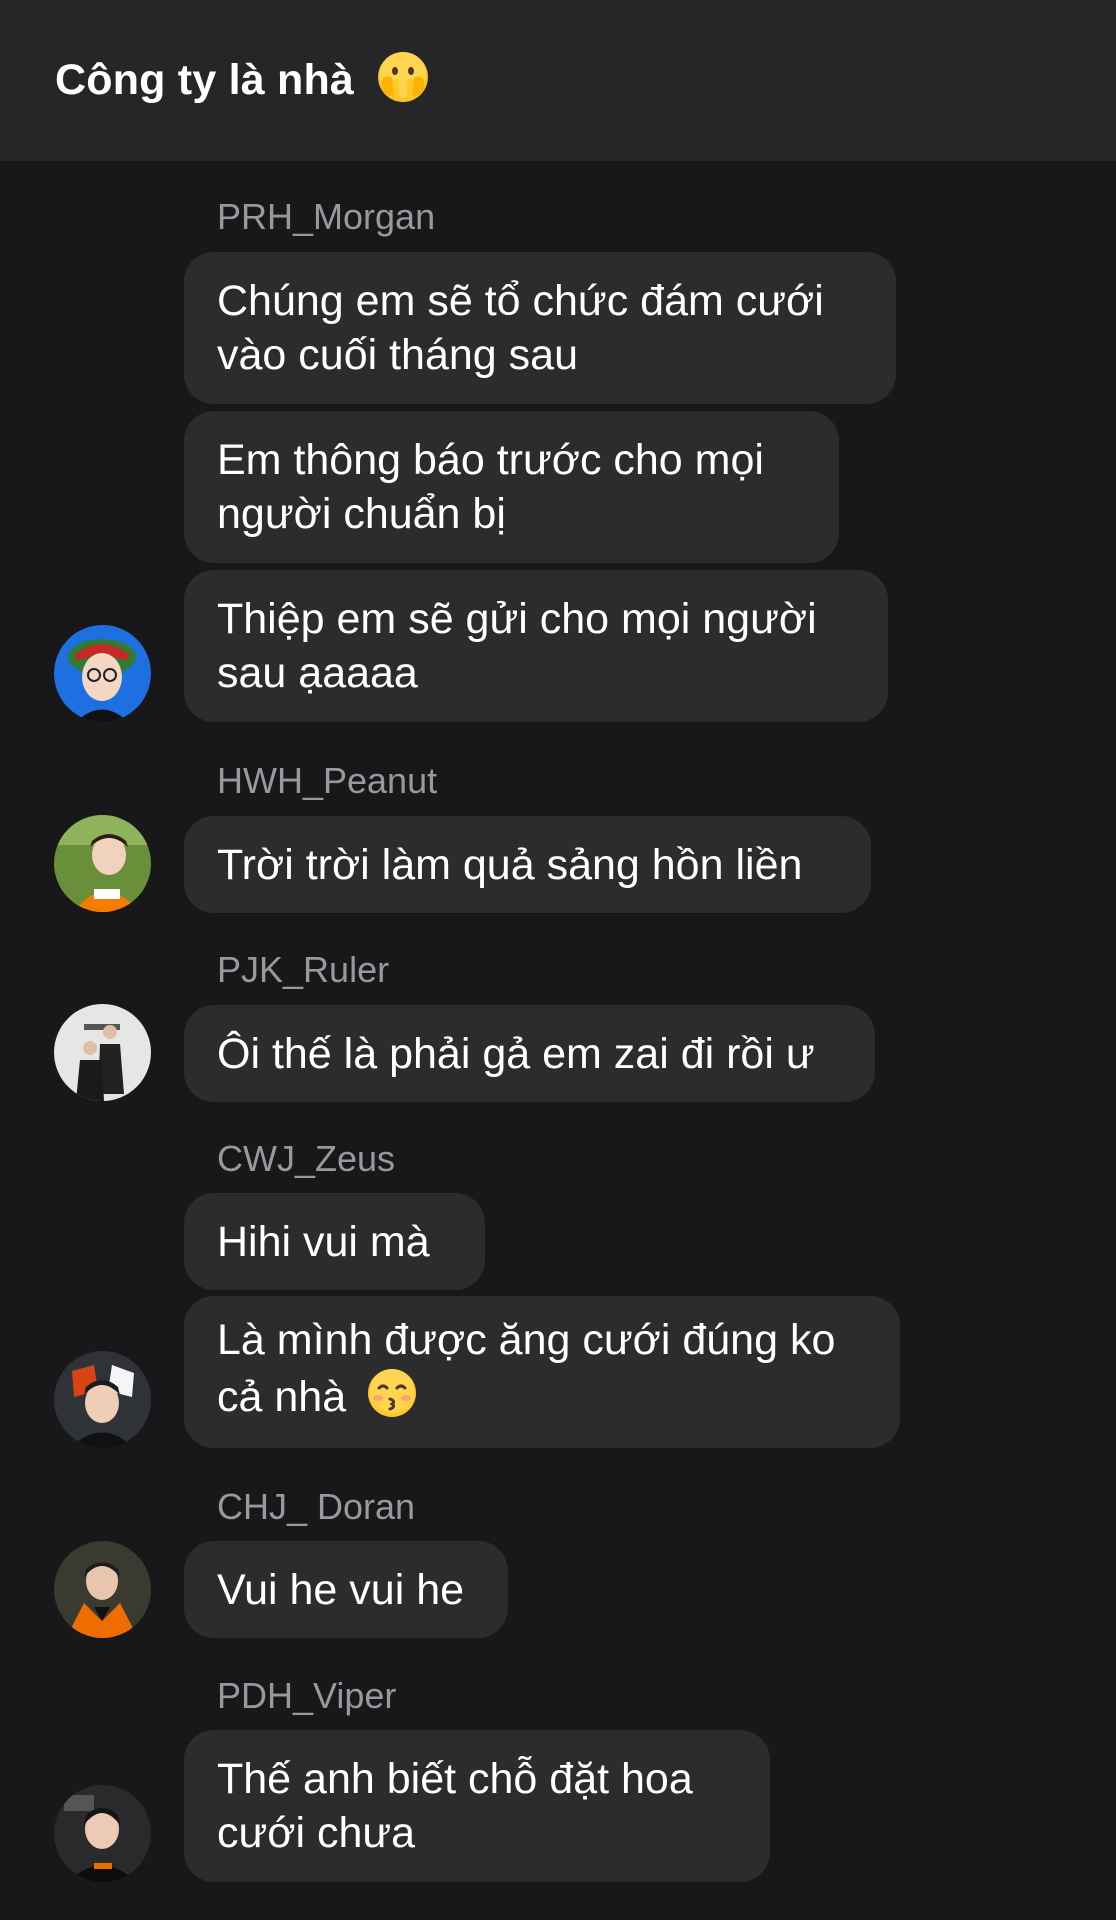  What do you see at coordinates (303, 969) in the screenshot?
I see `sender-name: PJK_Ruler` at bounding box center [303, 969].